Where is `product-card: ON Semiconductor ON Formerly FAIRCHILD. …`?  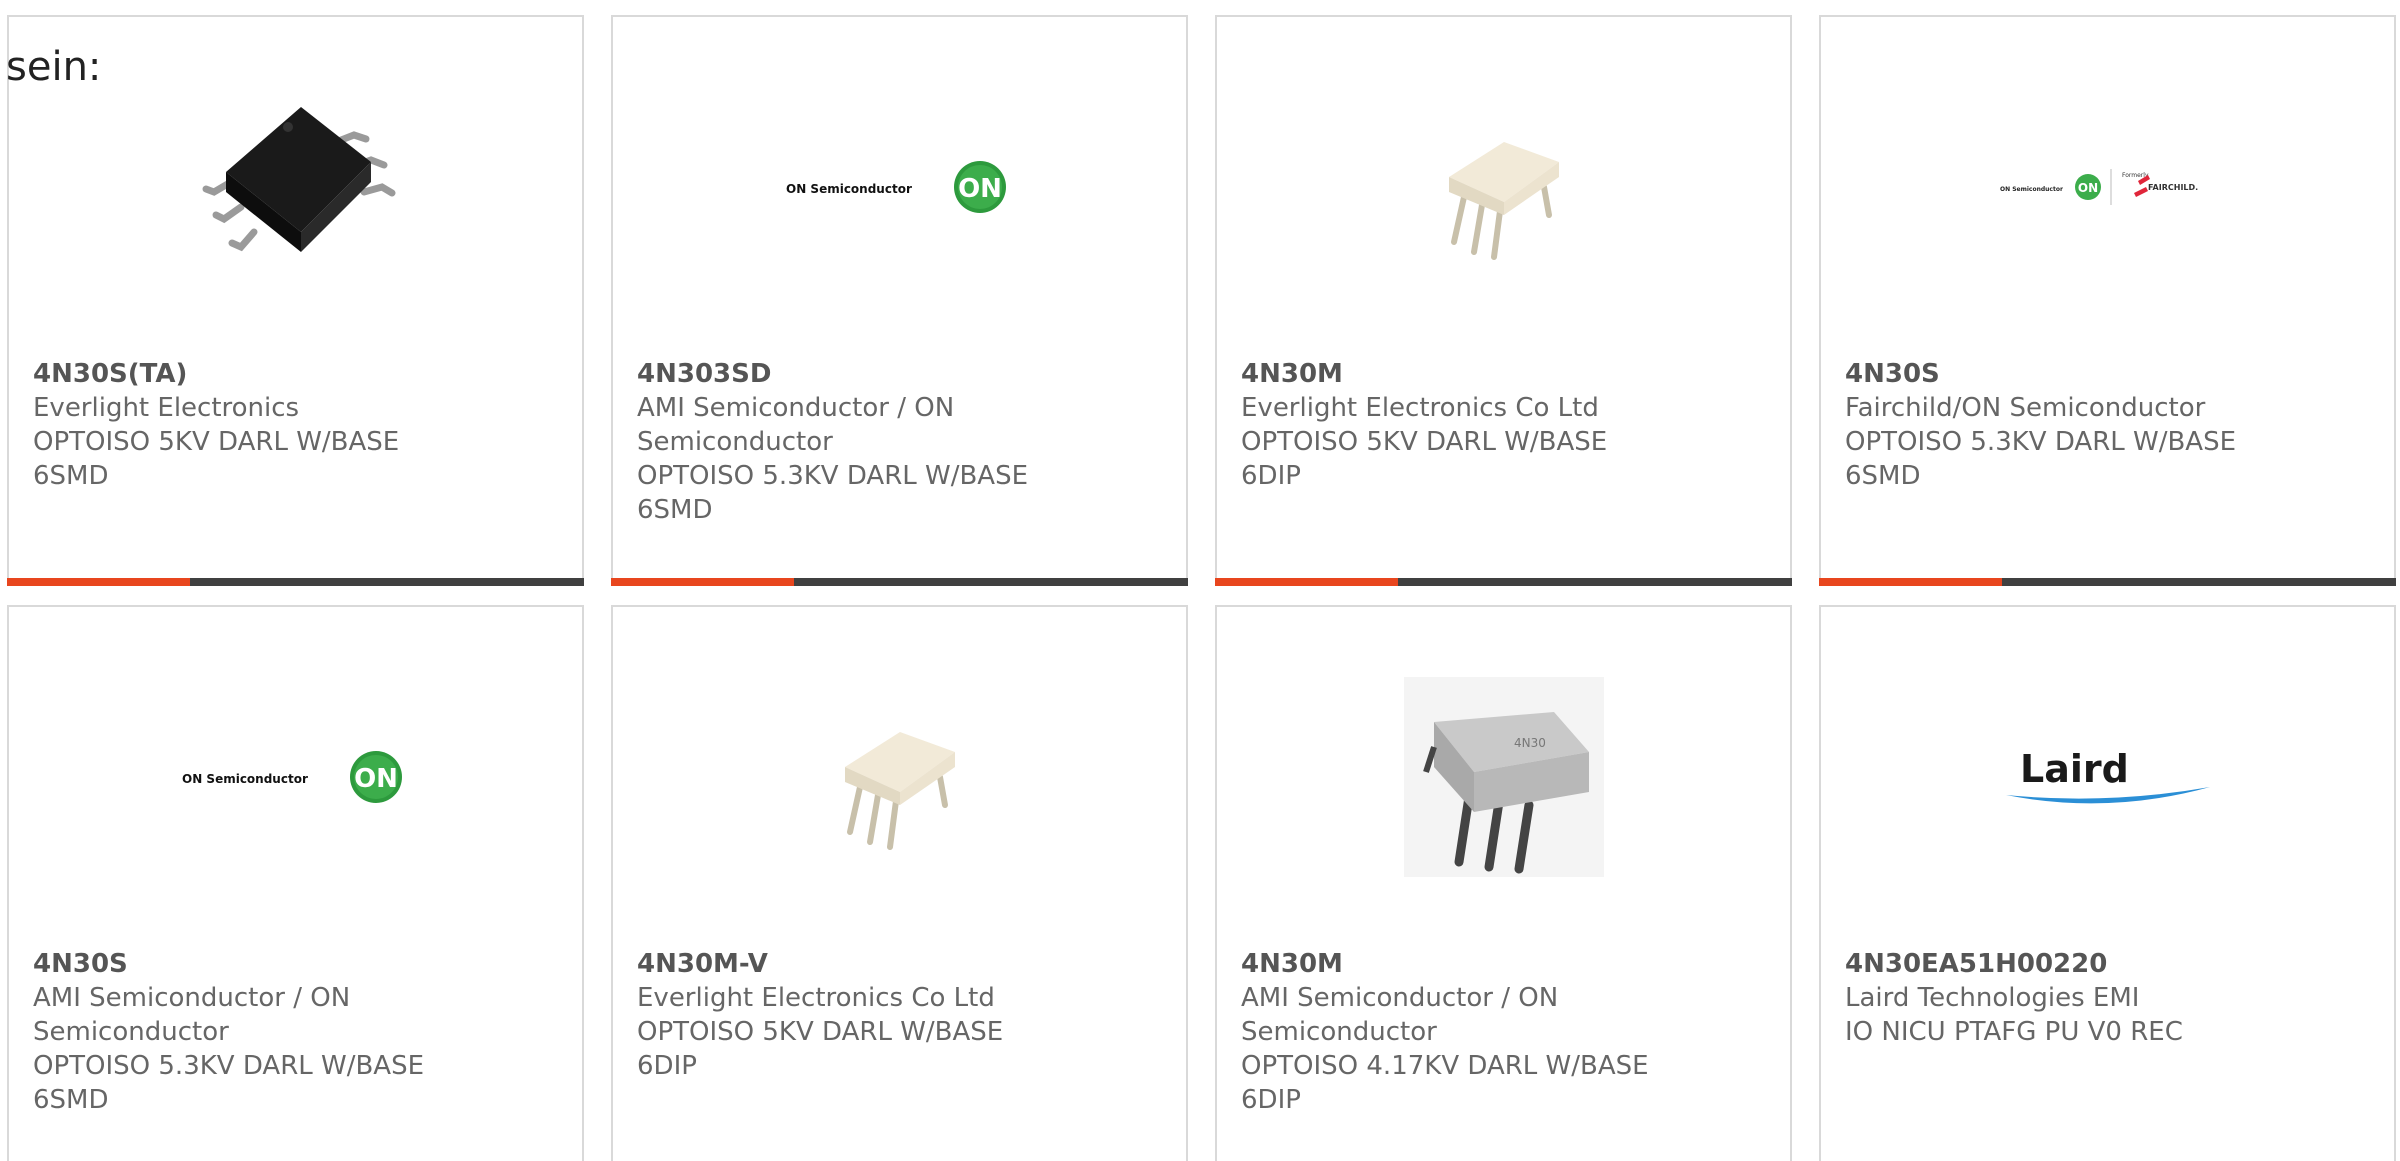
product-card: ON Semiconductor ON Formerly FAIRCHILD. … is located at coordinates (2107, 300).